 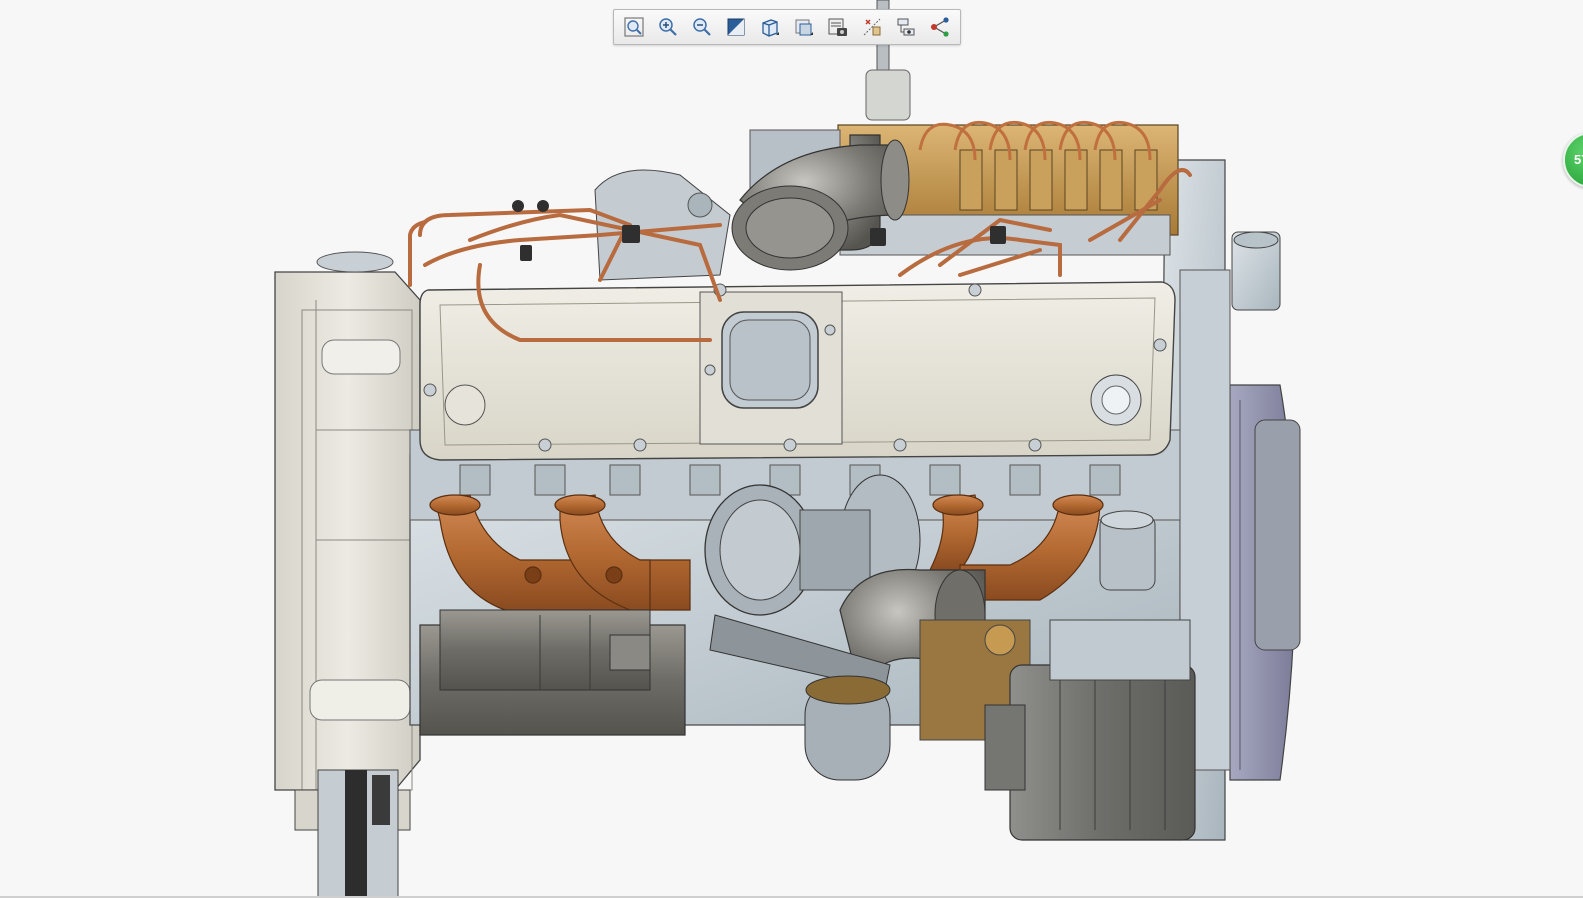 I want to click on view-orientation-button, so click(x=770, y=27).